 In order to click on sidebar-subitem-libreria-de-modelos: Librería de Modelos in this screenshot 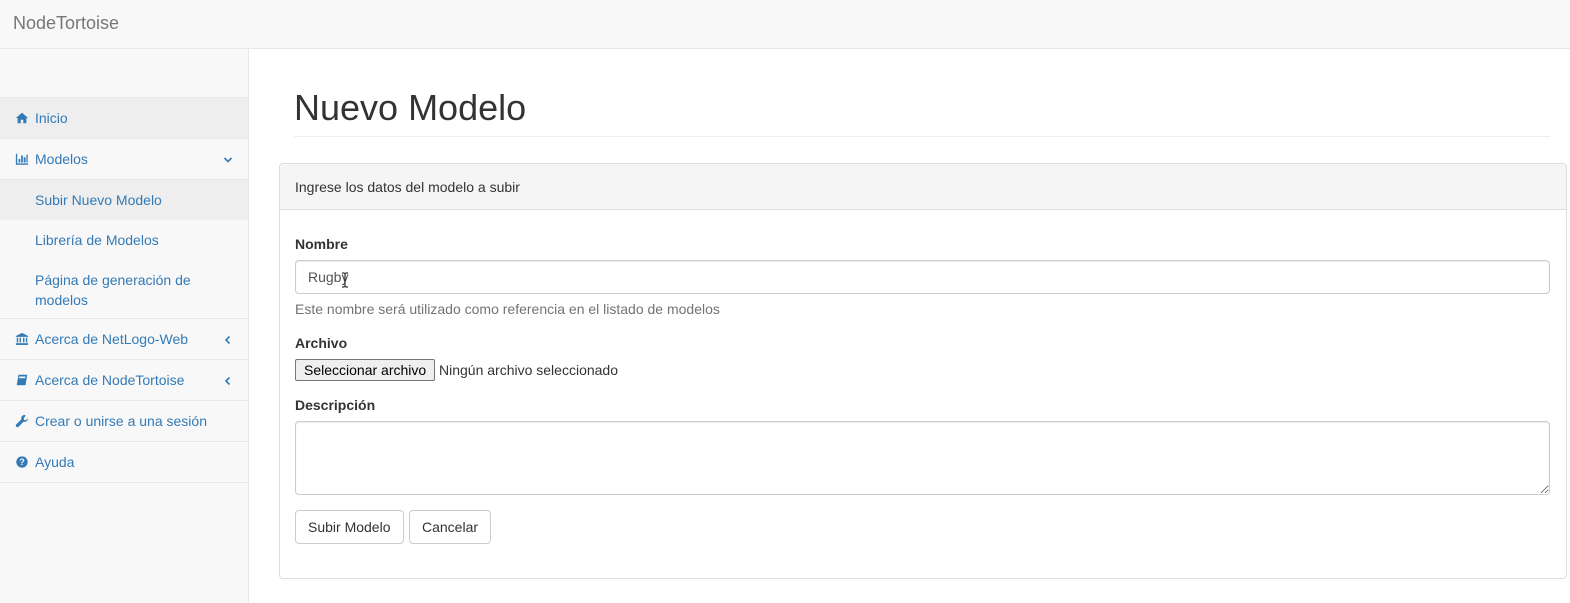, I will do `click(124, 240)`.